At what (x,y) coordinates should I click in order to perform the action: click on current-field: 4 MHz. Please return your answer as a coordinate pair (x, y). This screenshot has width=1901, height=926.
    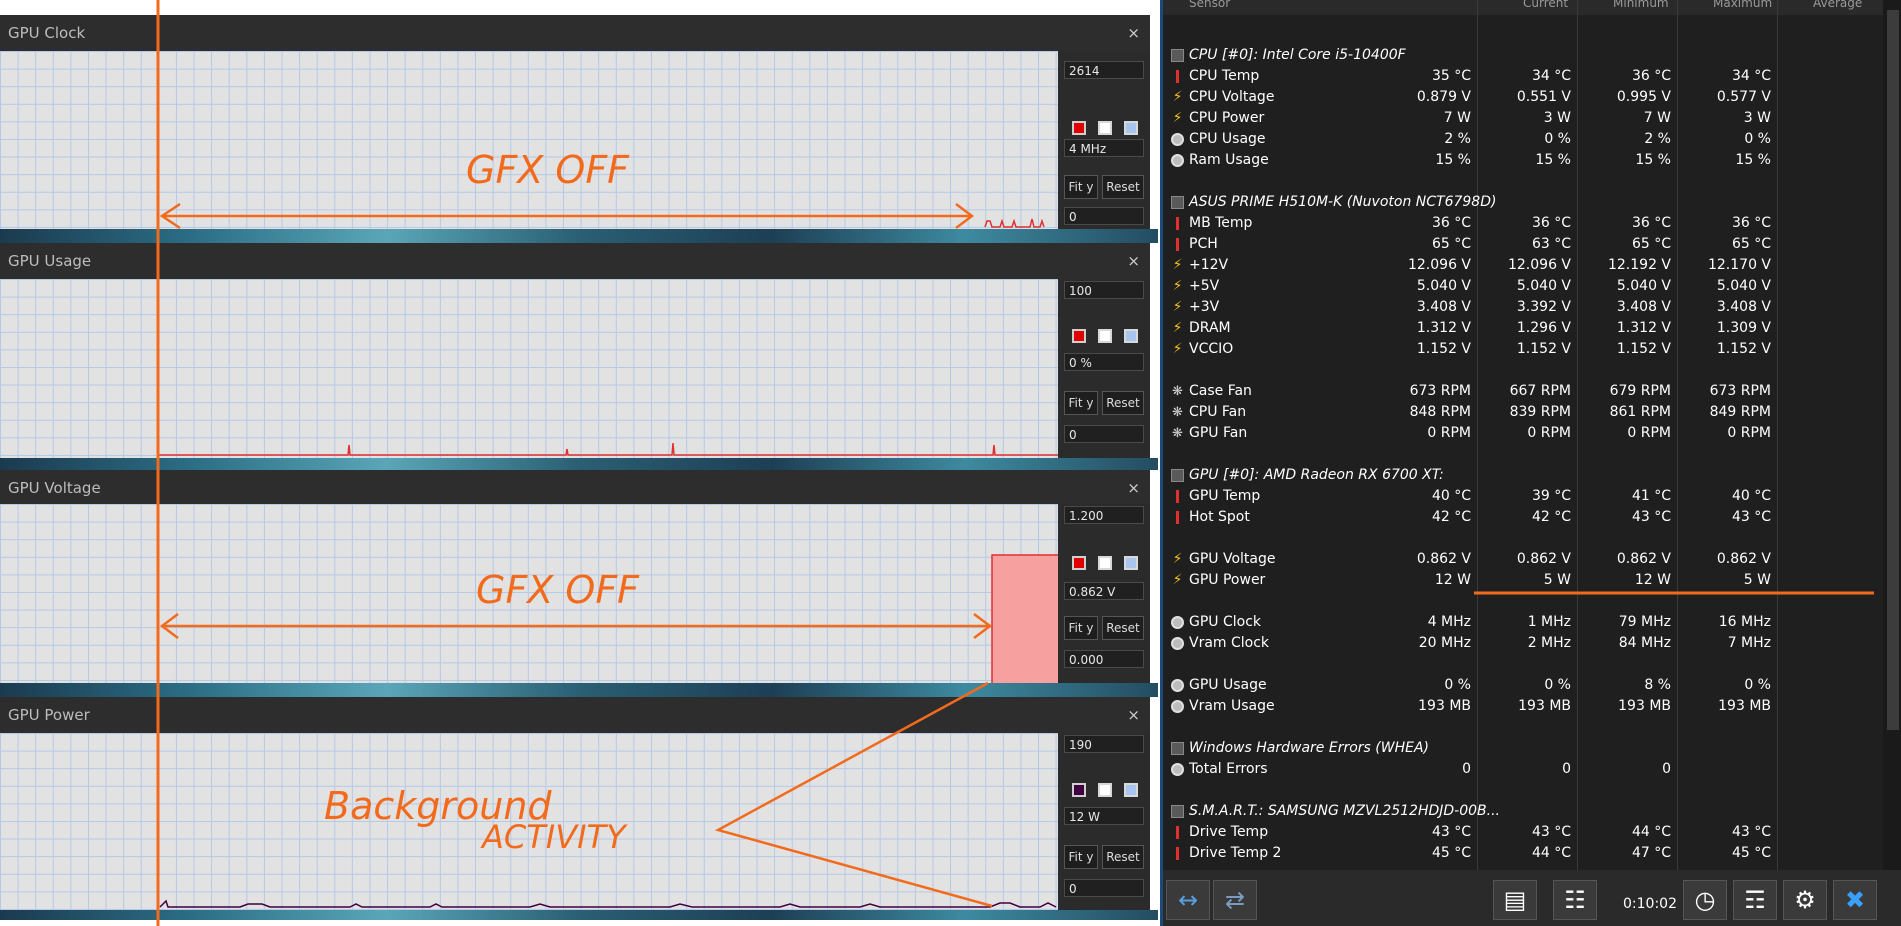
    Looking at the image, I should click on (1104, 148).